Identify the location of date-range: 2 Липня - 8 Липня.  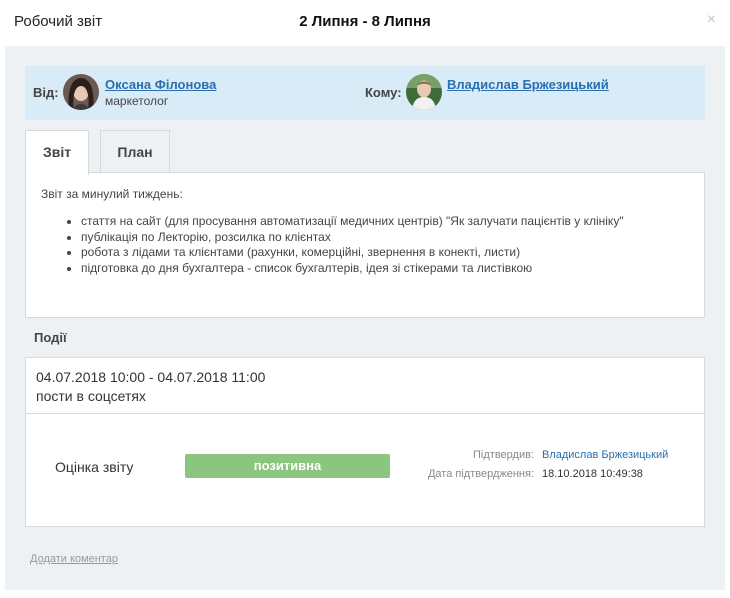
(365, 21).